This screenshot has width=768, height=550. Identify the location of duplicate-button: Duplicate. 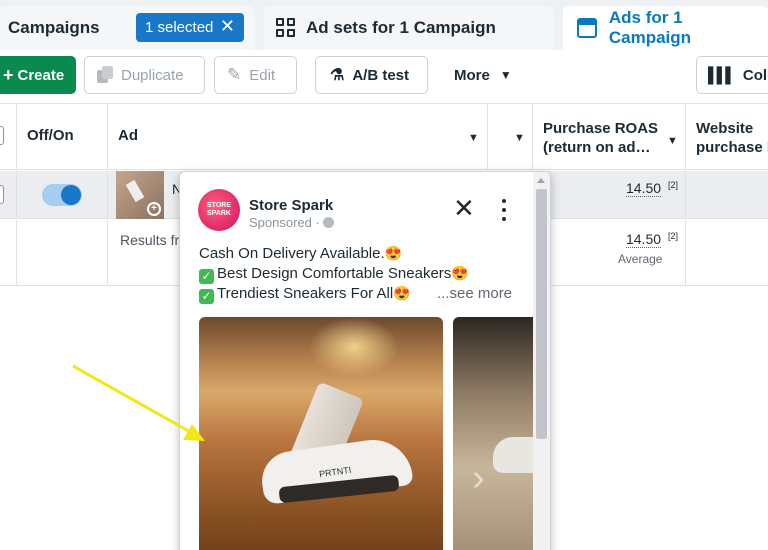
(144, 75).